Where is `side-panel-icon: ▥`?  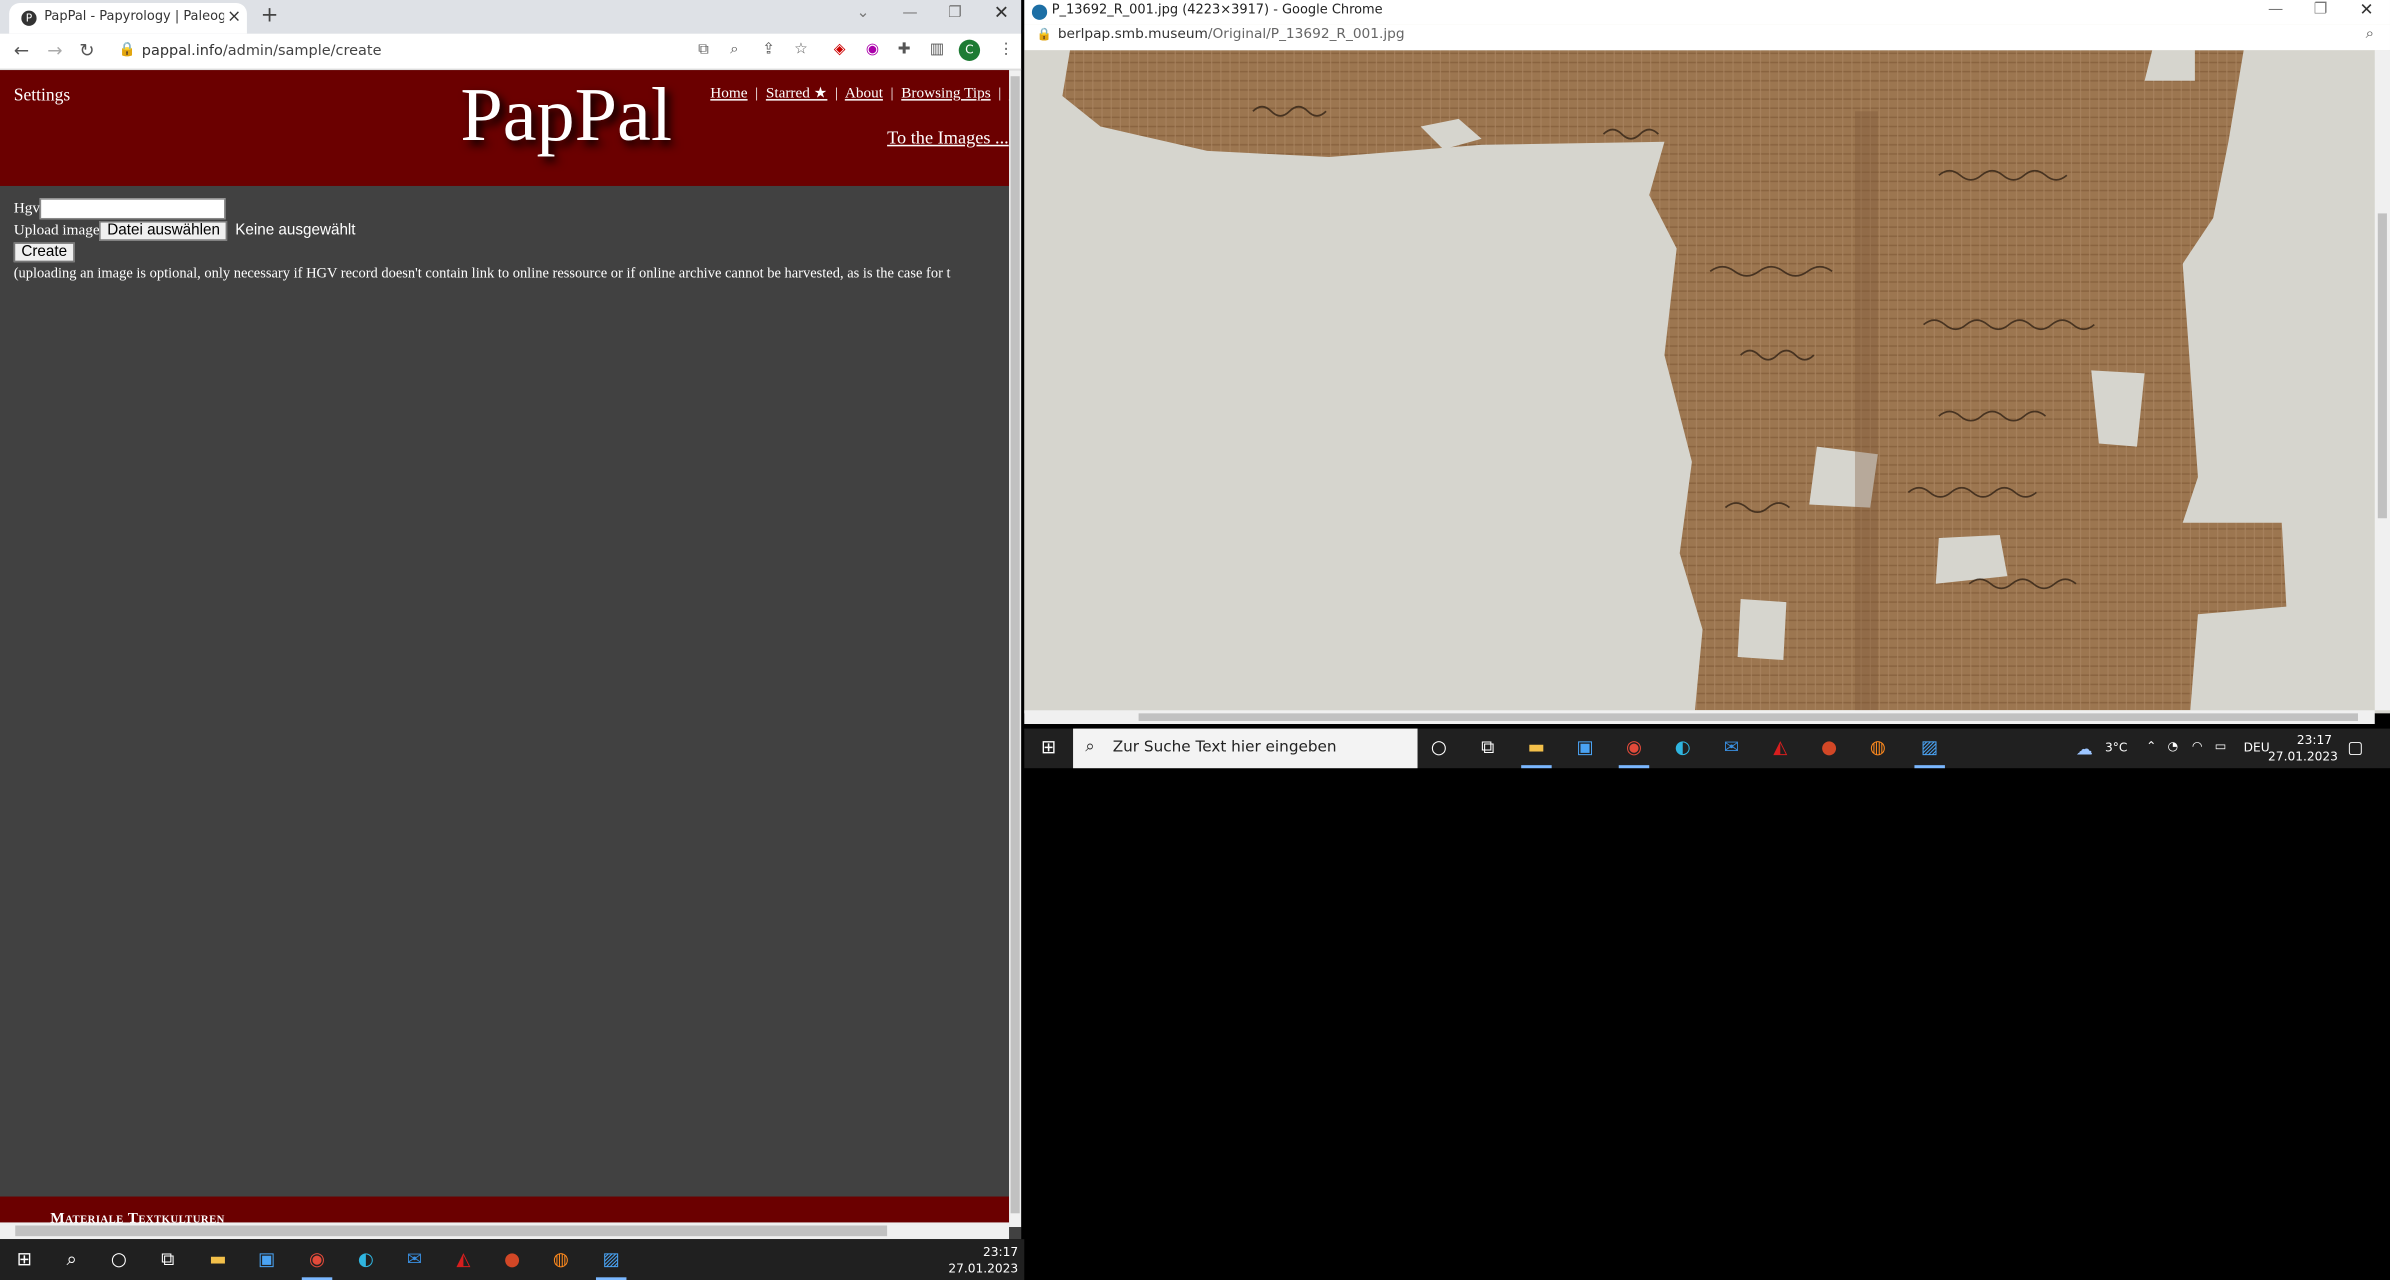
side-panel-icon: ▥ is located at coordinates (937, 49).